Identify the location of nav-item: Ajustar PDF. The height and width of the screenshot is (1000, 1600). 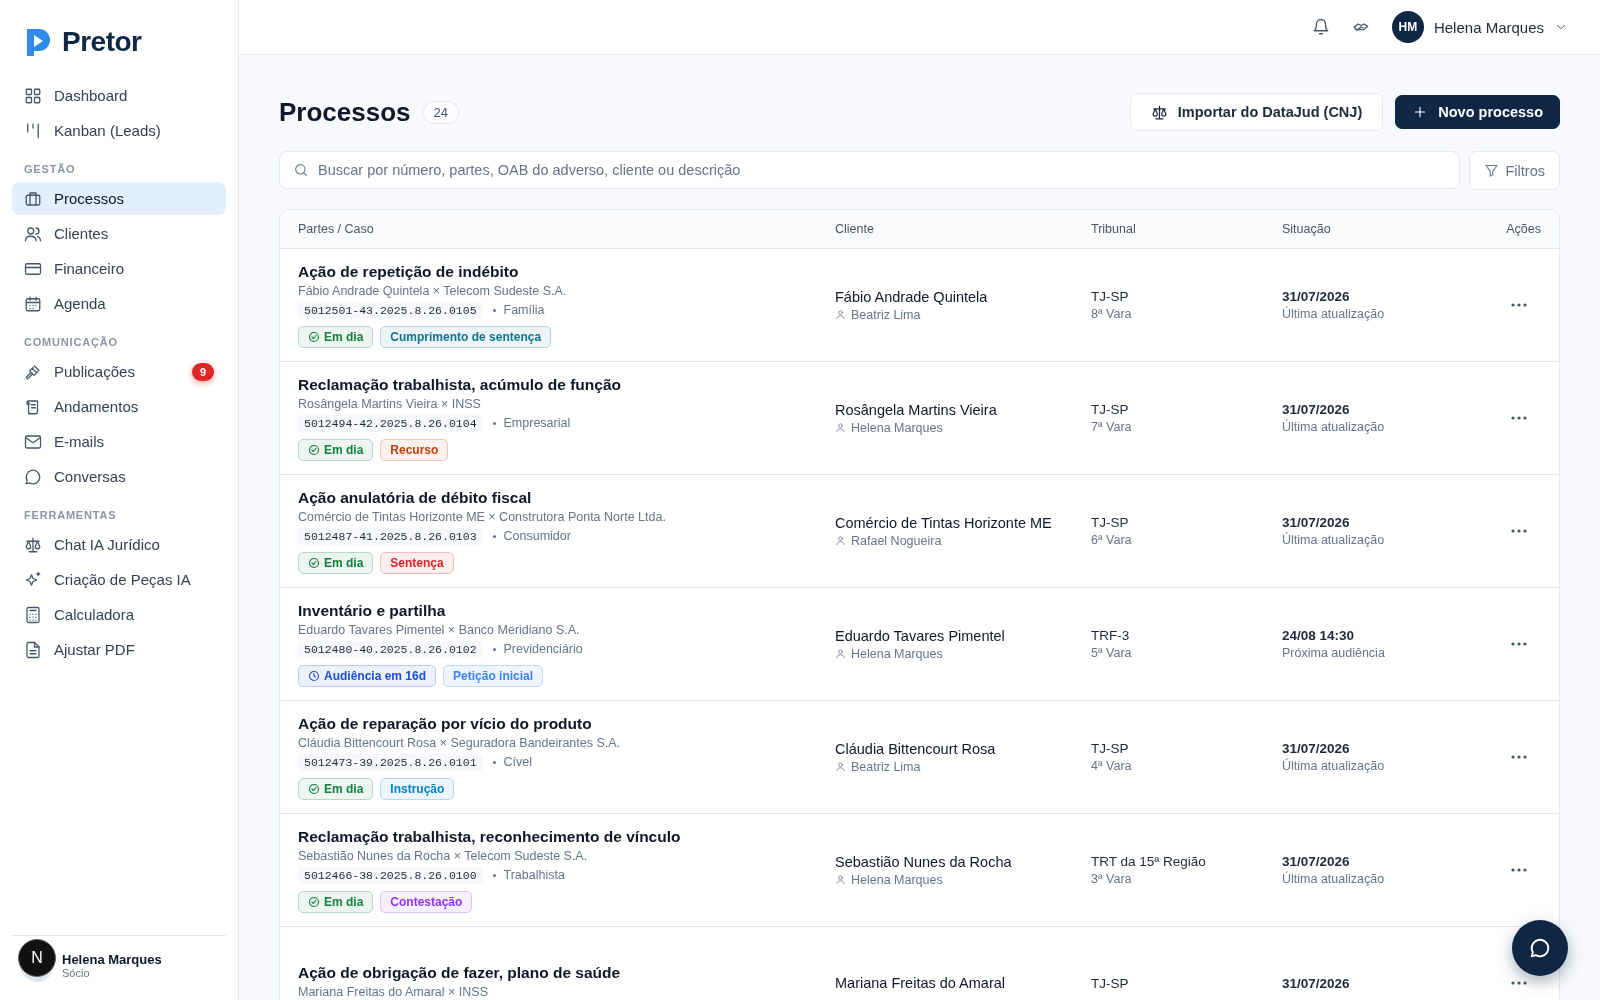
(119, 649).